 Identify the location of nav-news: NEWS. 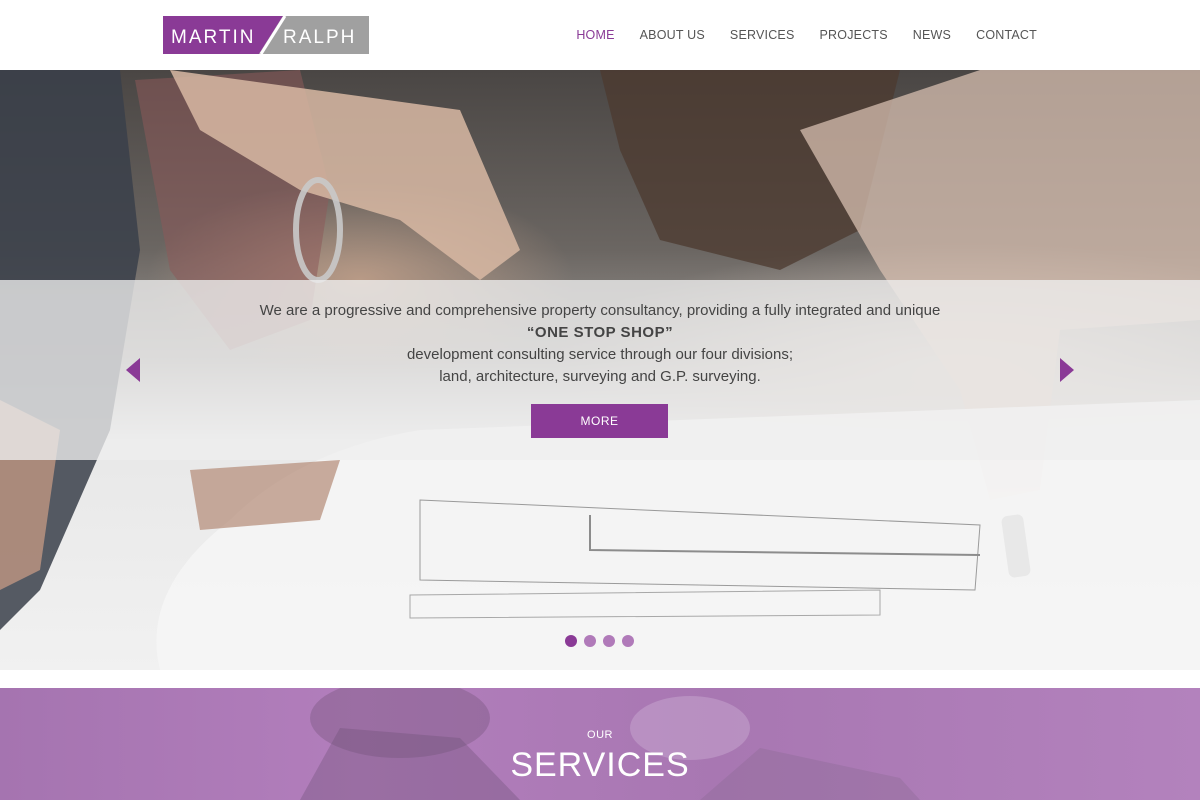
(932, 35).